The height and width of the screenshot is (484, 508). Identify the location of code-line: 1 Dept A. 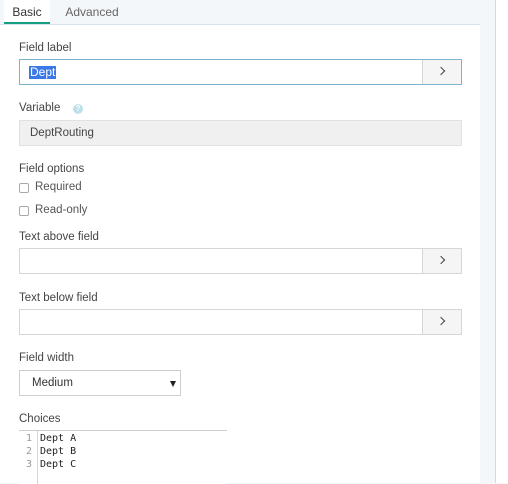
(123, 438).